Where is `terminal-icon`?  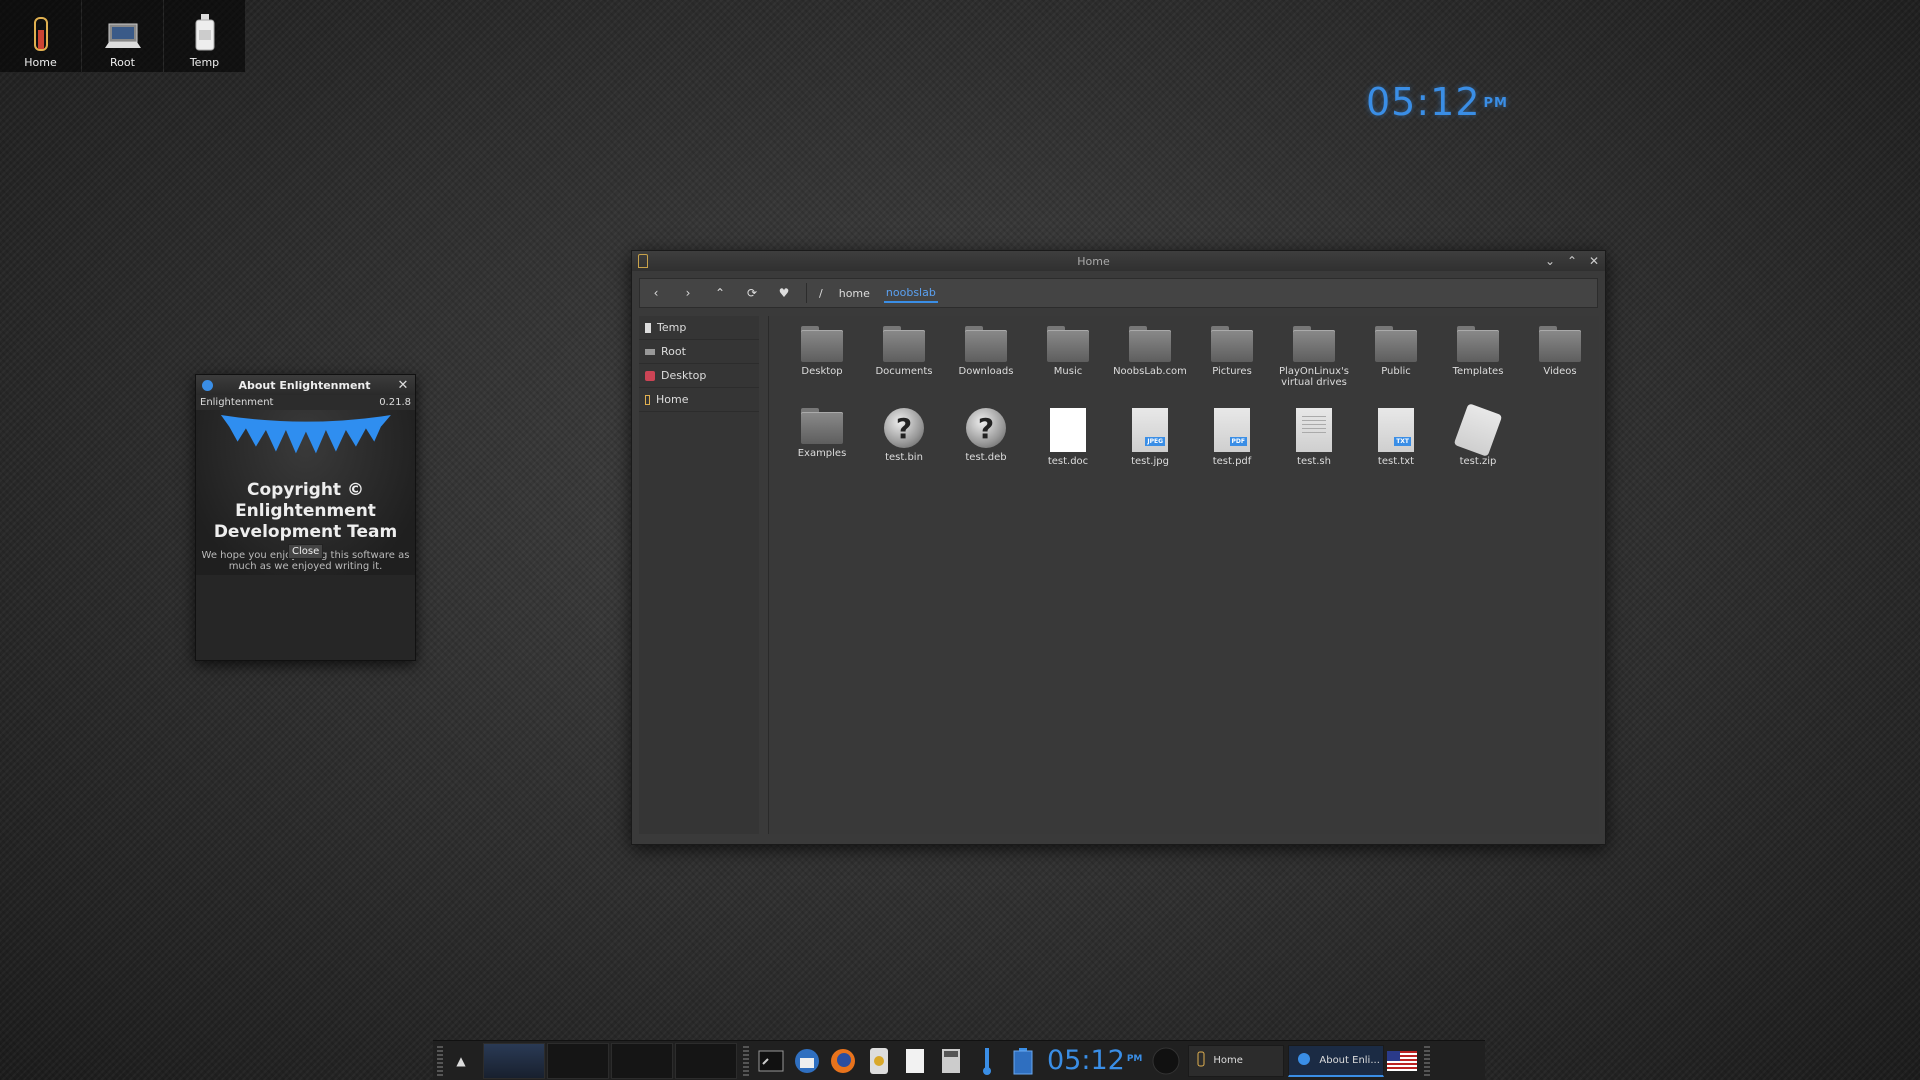
terminal-icon is located at coordinates (771, 1061).